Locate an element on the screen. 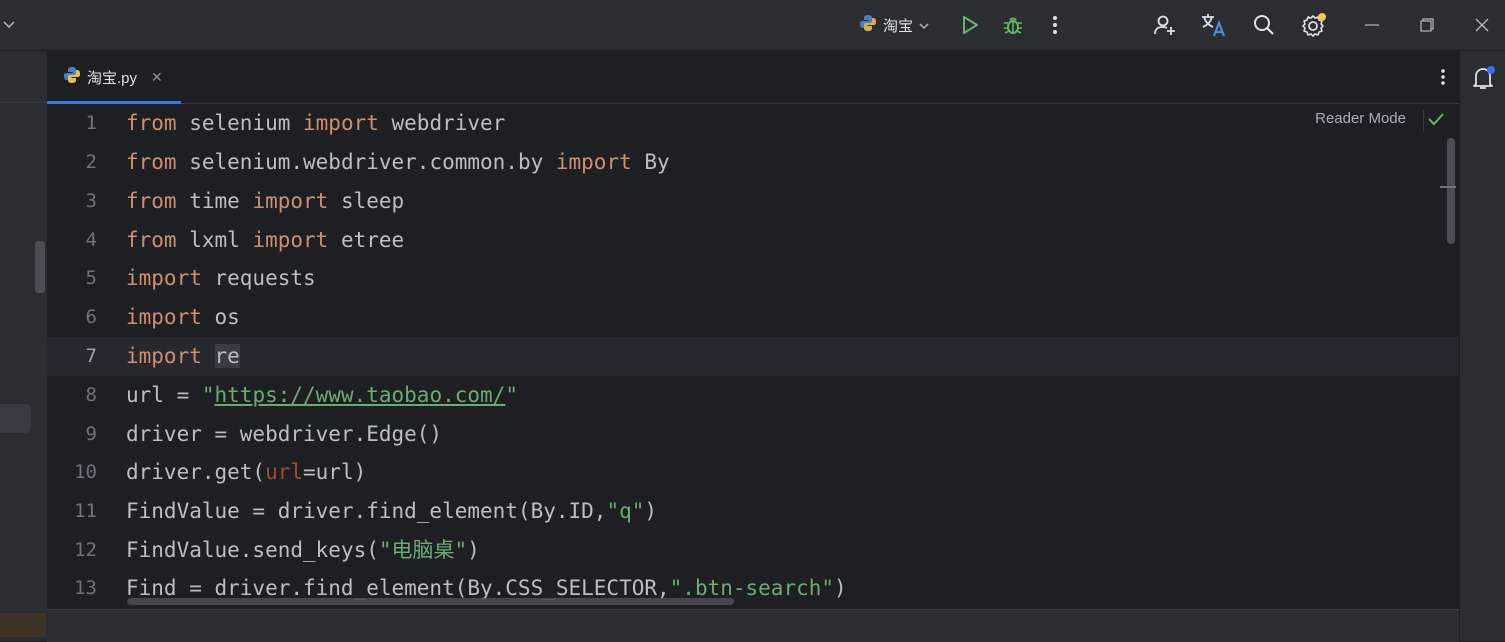 This screenshot has height=642, width=1505. line-number: 6 is located at coordinates (91, 317).